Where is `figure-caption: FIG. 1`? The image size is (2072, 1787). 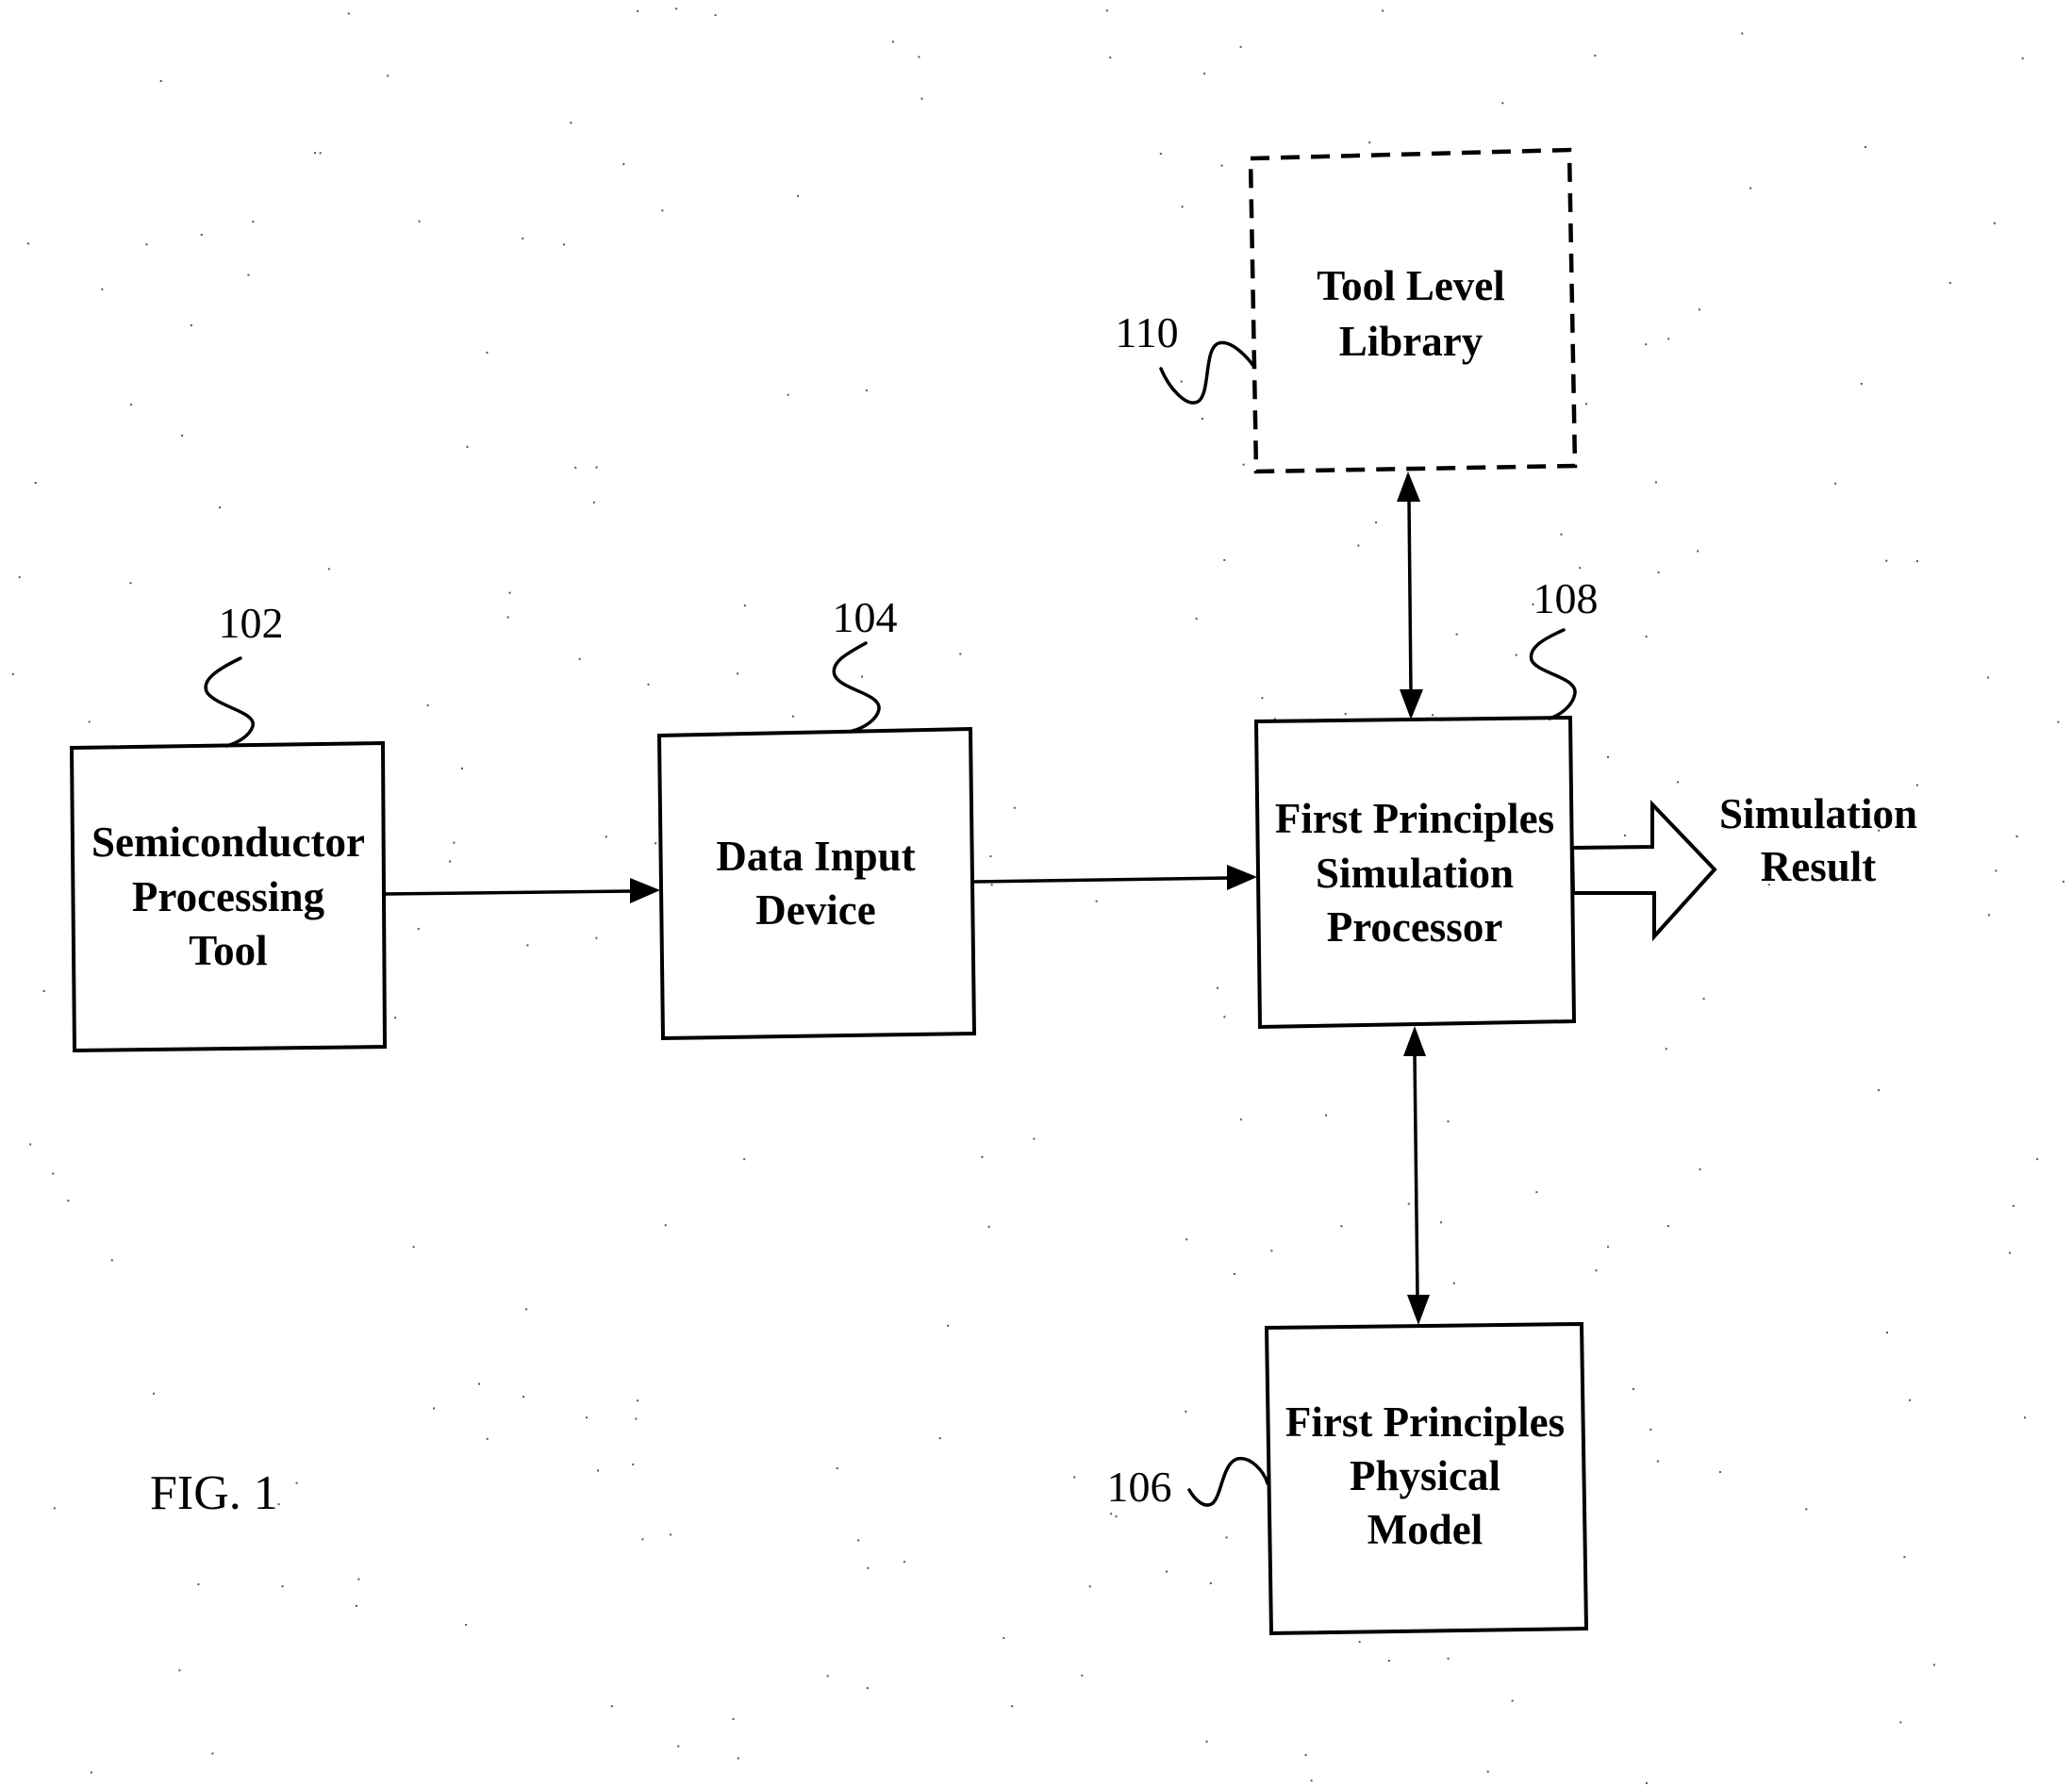 figure-caption: FIG. 1 is located at coordinates (214, 1493).